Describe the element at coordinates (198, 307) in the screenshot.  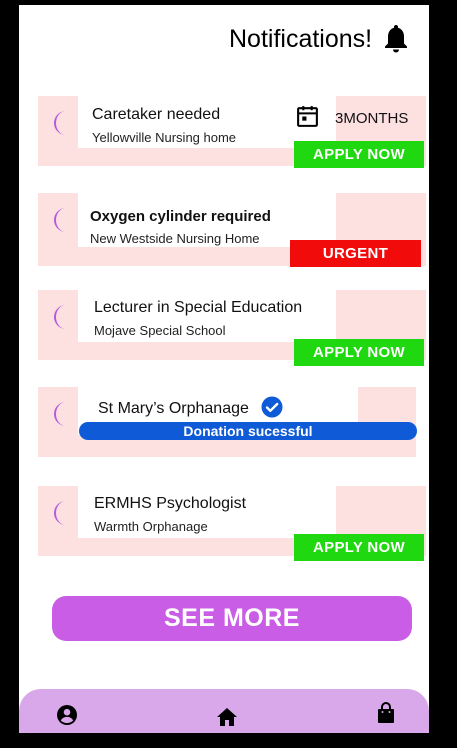
I see `card-title: Lecturer in Special Education` at that location.